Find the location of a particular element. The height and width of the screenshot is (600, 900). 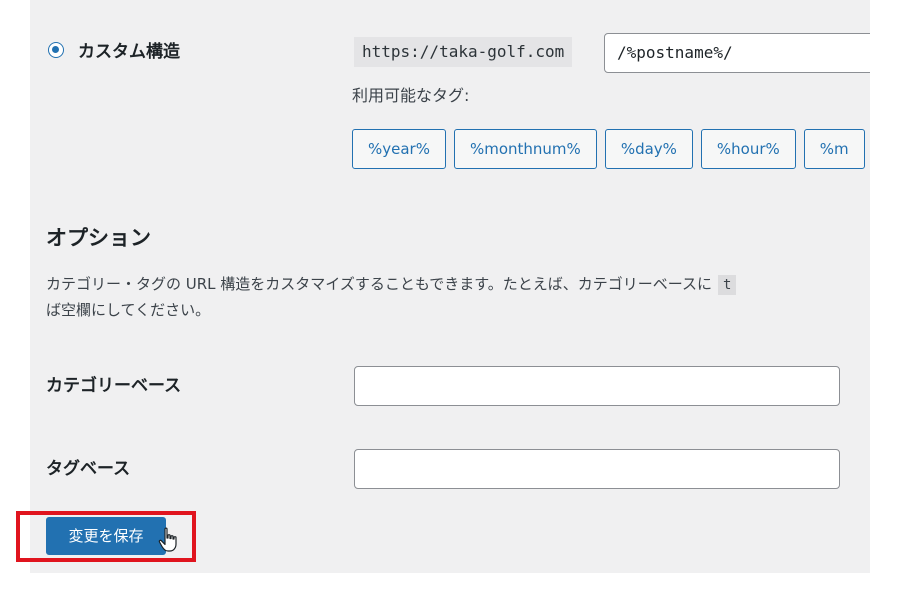

tag-button-monthnum: %monthnum% is located at coordinates (525, 149).